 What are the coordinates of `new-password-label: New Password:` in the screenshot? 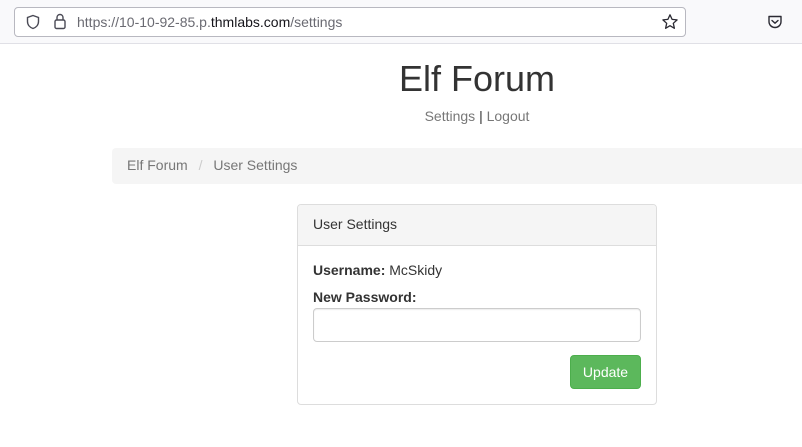 It's located at (365, 297).